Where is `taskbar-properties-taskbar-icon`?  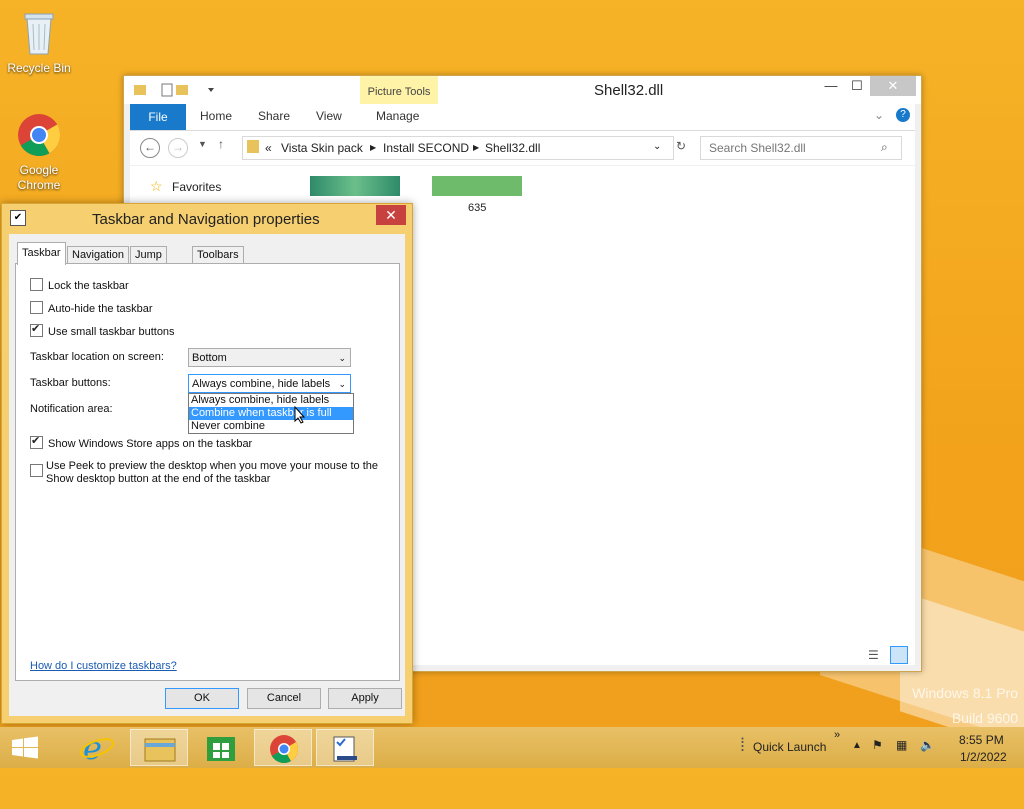 taskbar-properties-taskbar-icon is located at coordinates (345, 747).